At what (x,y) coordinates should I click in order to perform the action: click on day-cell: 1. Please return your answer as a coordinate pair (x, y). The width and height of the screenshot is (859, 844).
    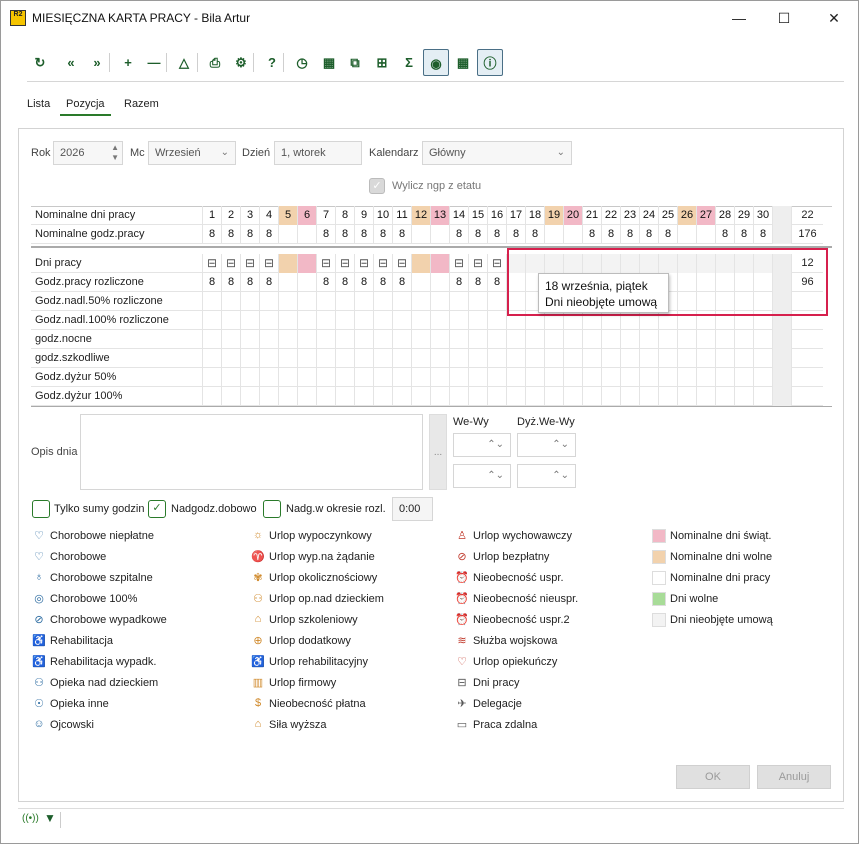
    Looking at the image, I should click on (211, 215).